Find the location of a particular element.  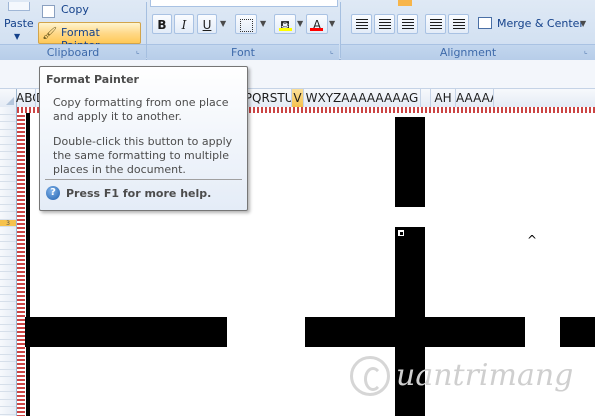

merge-icon is located at coordinates (485, 23).